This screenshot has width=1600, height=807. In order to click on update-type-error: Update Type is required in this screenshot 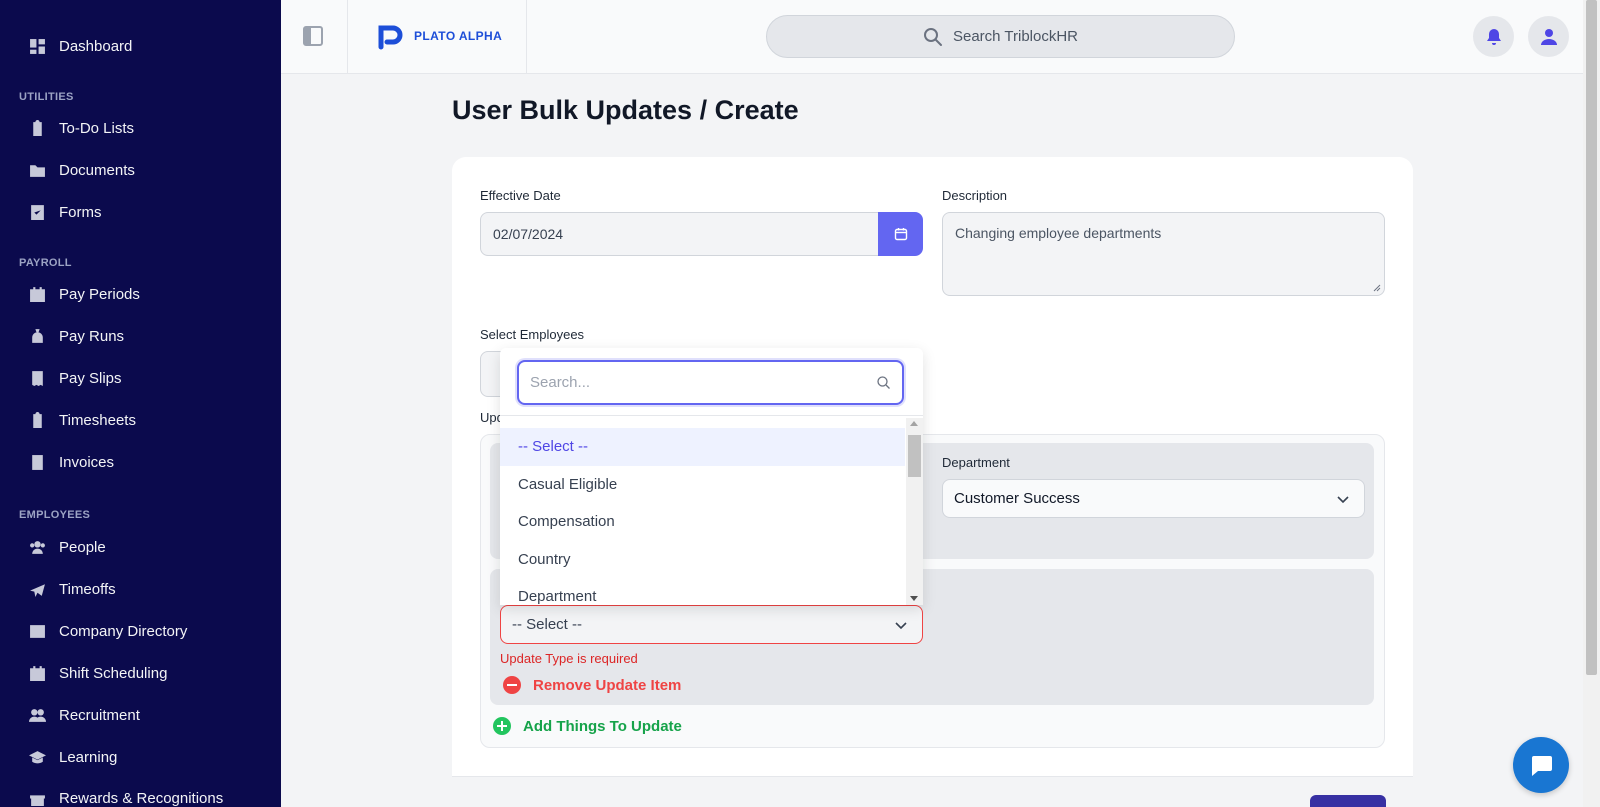, I will do `click(569, 658)`.